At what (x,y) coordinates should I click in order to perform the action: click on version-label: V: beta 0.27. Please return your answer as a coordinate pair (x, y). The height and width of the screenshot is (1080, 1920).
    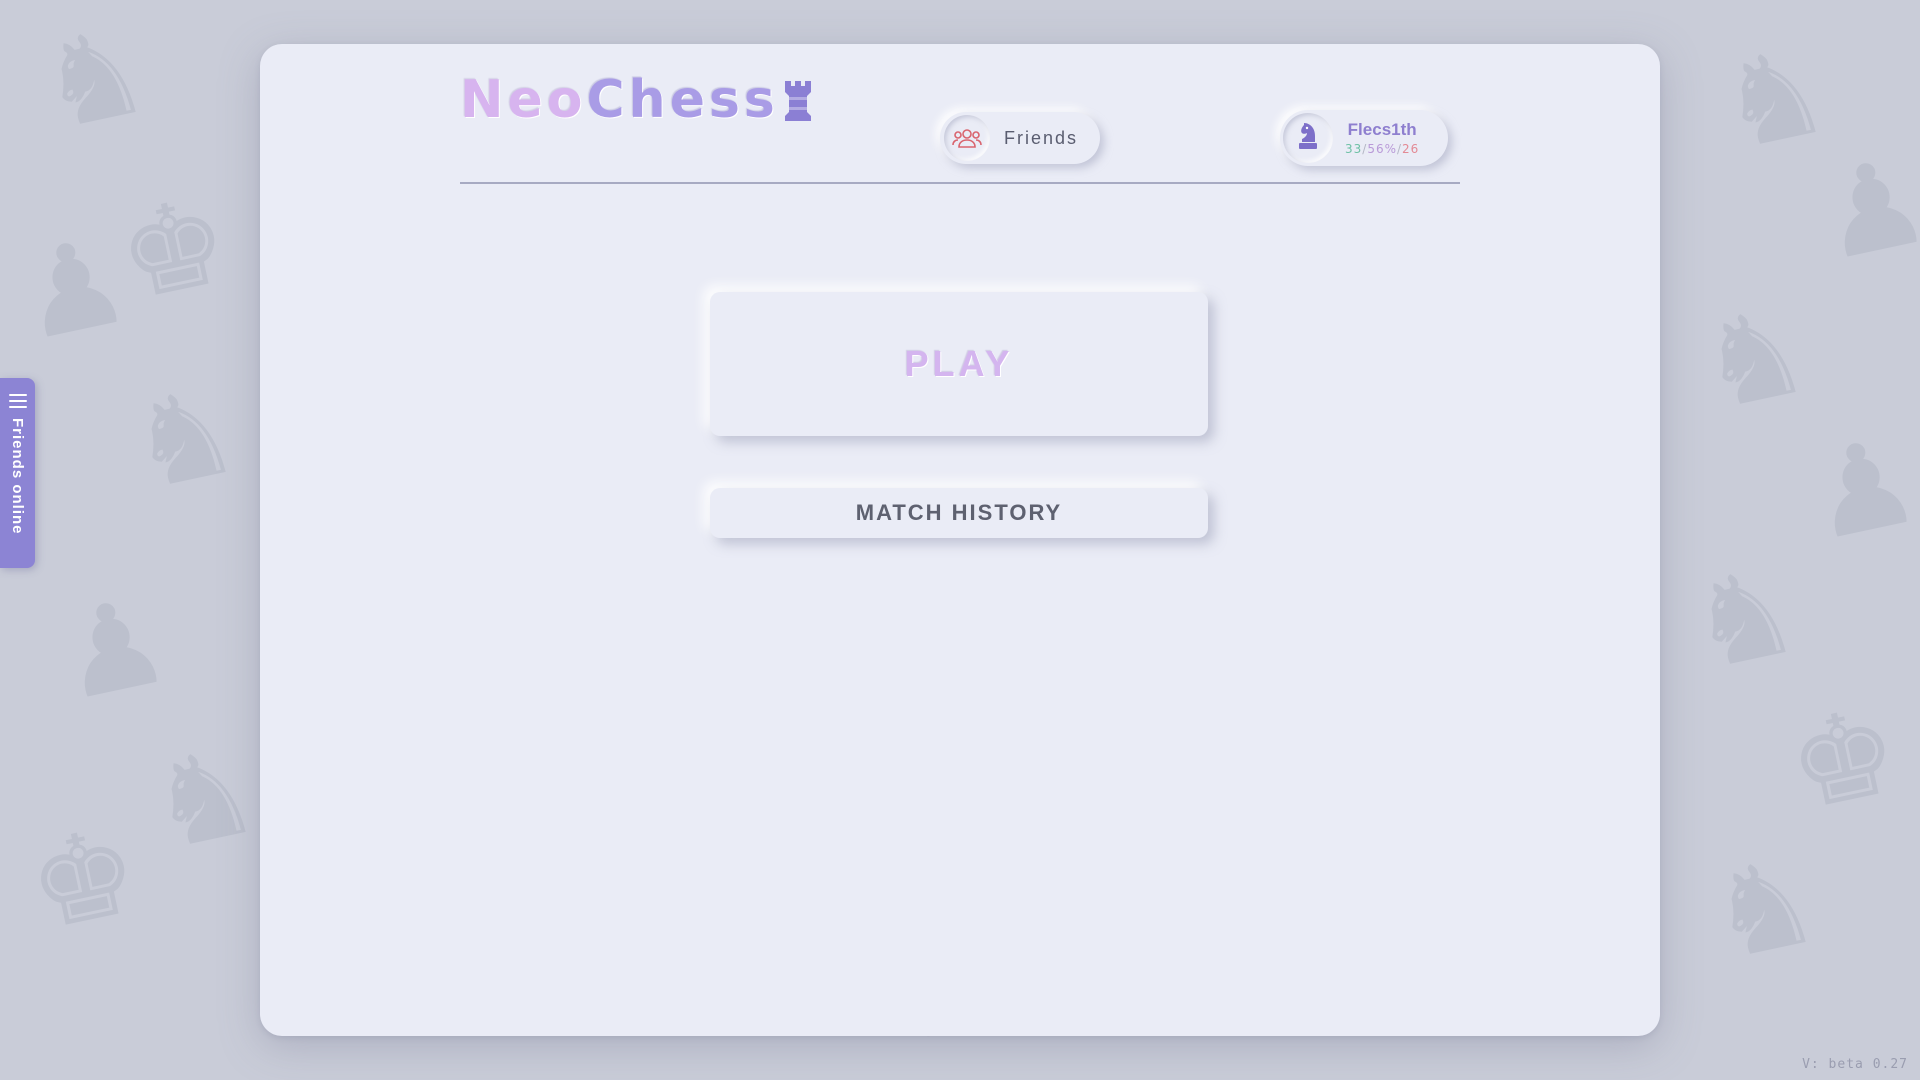
    Looking at the image, I should click on (1855, 1064).